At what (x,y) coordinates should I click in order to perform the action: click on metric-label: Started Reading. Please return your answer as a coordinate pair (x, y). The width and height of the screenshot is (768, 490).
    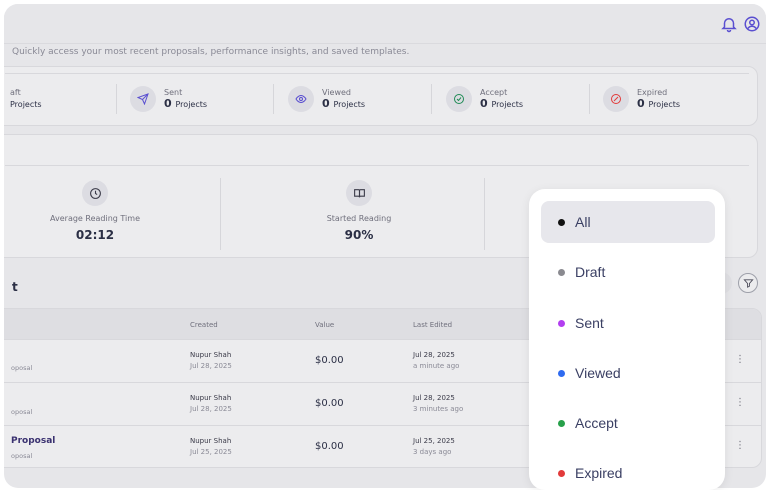
    Looking at the image, I should click on (359, 218).